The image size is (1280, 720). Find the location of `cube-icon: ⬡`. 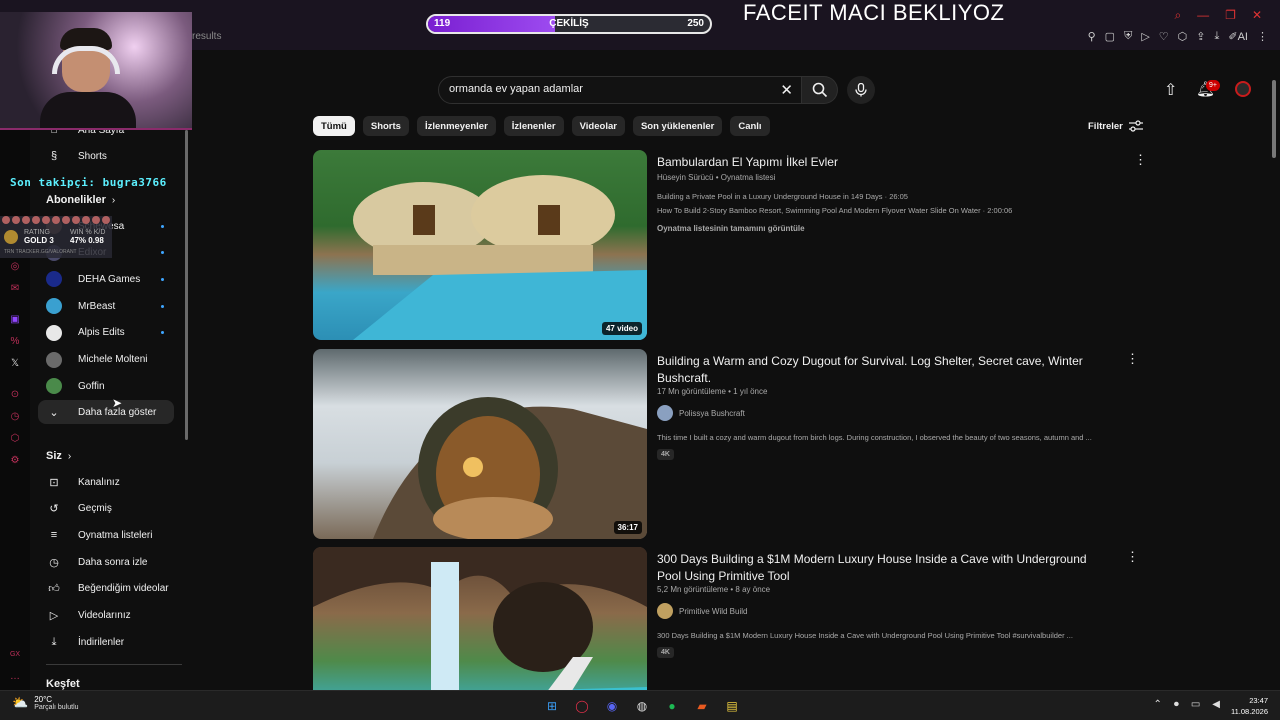

cube-icon: ⬡ is located at coordinates (1183, 36).